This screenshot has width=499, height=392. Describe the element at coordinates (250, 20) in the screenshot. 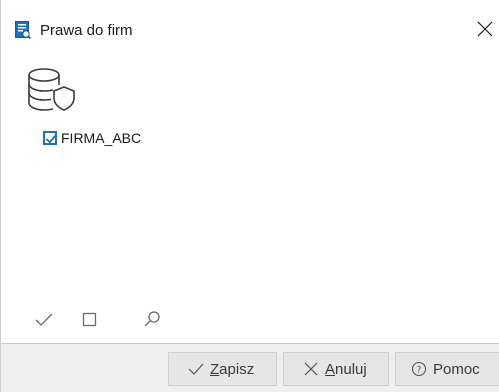

I see `title-bar: Prawa do firm` at that location.